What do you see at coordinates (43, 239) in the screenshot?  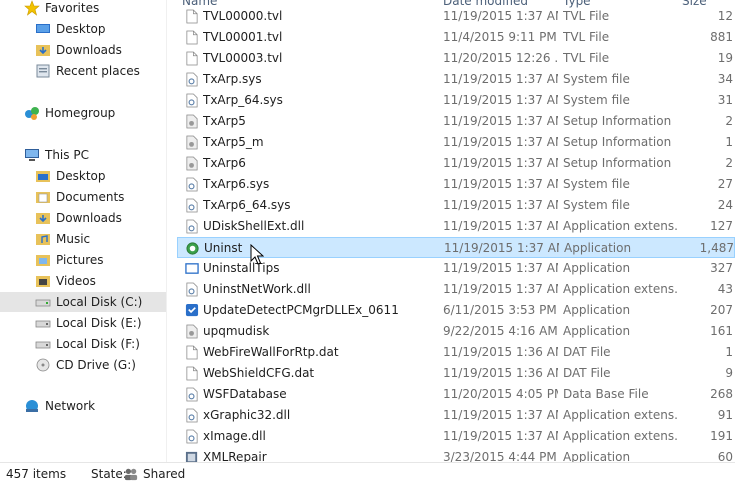 I see `music-folder-icon` at bounding box center [43, 239].